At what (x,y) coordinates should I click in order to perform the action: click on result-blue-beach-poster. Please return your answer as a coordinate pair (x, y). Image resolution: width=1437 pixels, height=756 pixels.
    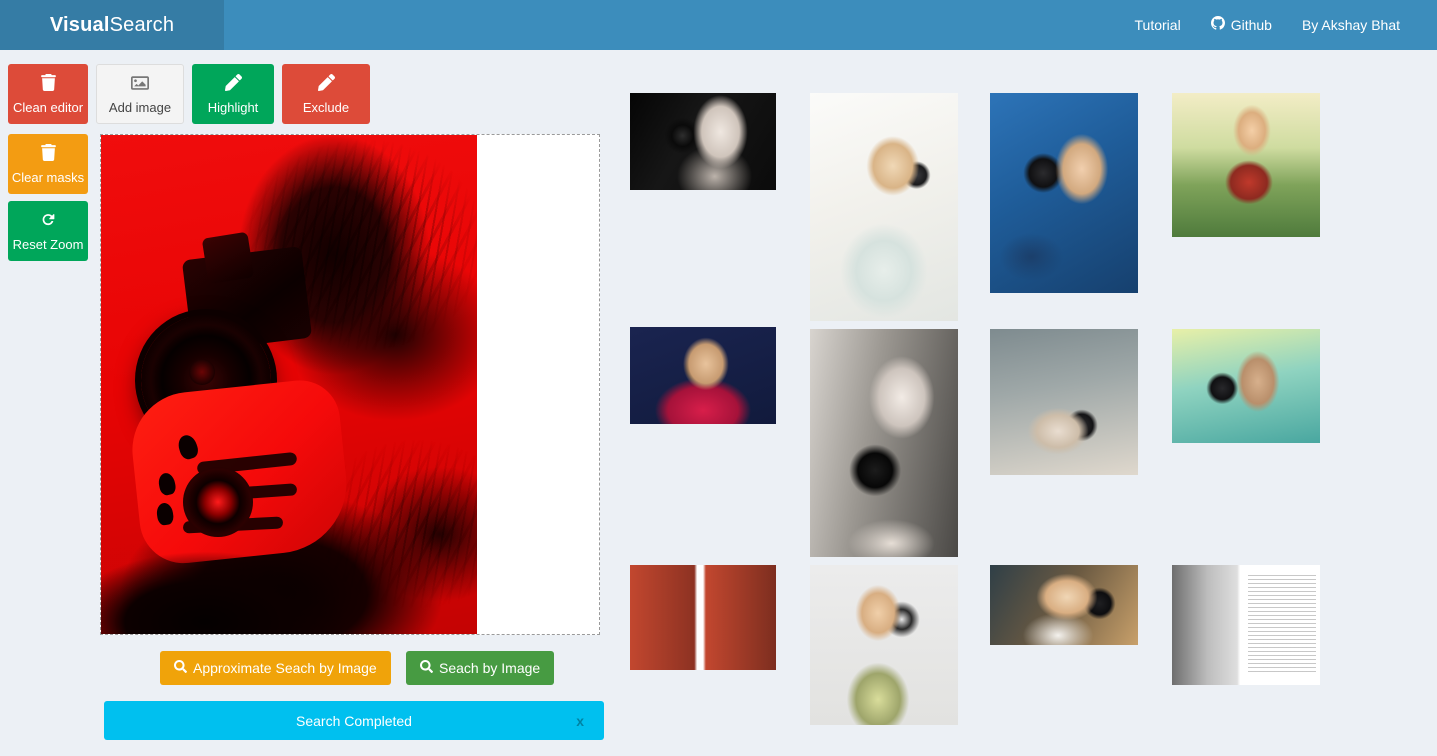
    Looking at the image, I should click on (1064, 193).